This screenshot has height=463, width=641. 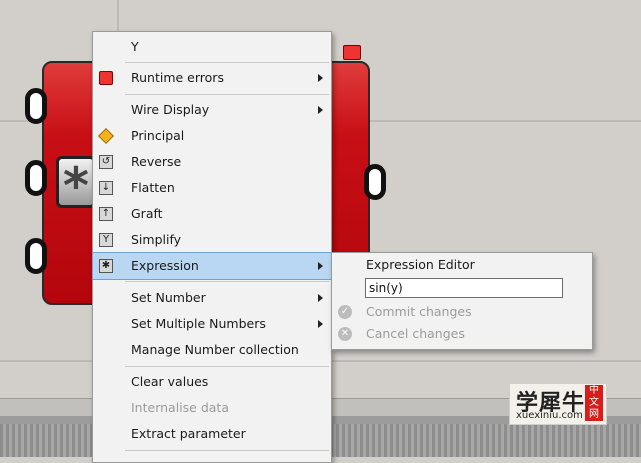 What do you see at coordinates (156, 161) in the screenshot?
I see `menu-item-label: Reverse` at bounding box center [156, 161].